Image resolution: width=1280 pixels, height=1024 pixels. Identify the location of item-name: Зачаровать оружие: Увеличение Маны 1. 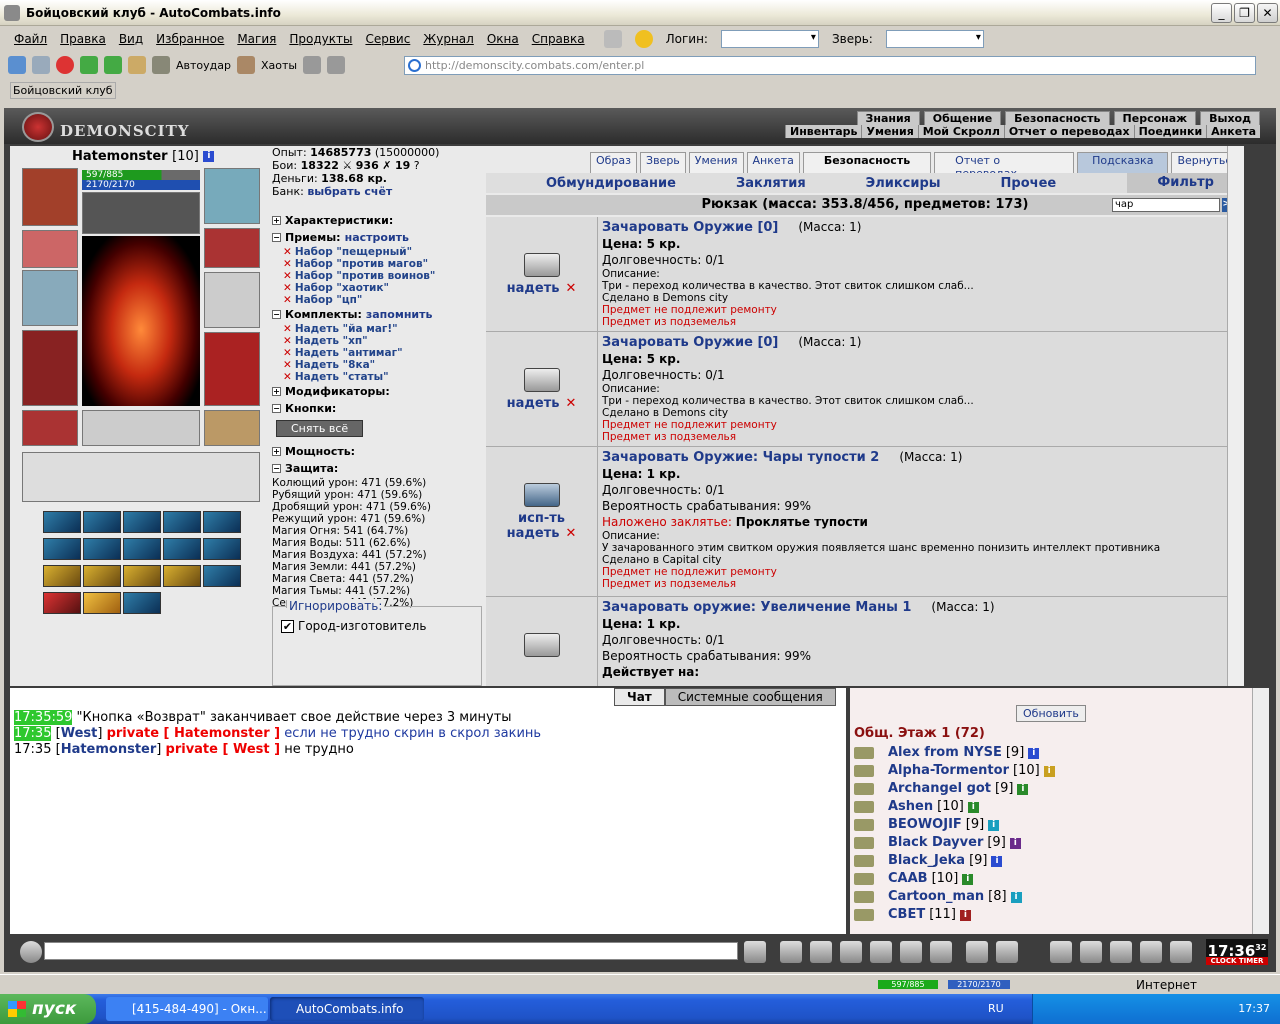
(756, 607).